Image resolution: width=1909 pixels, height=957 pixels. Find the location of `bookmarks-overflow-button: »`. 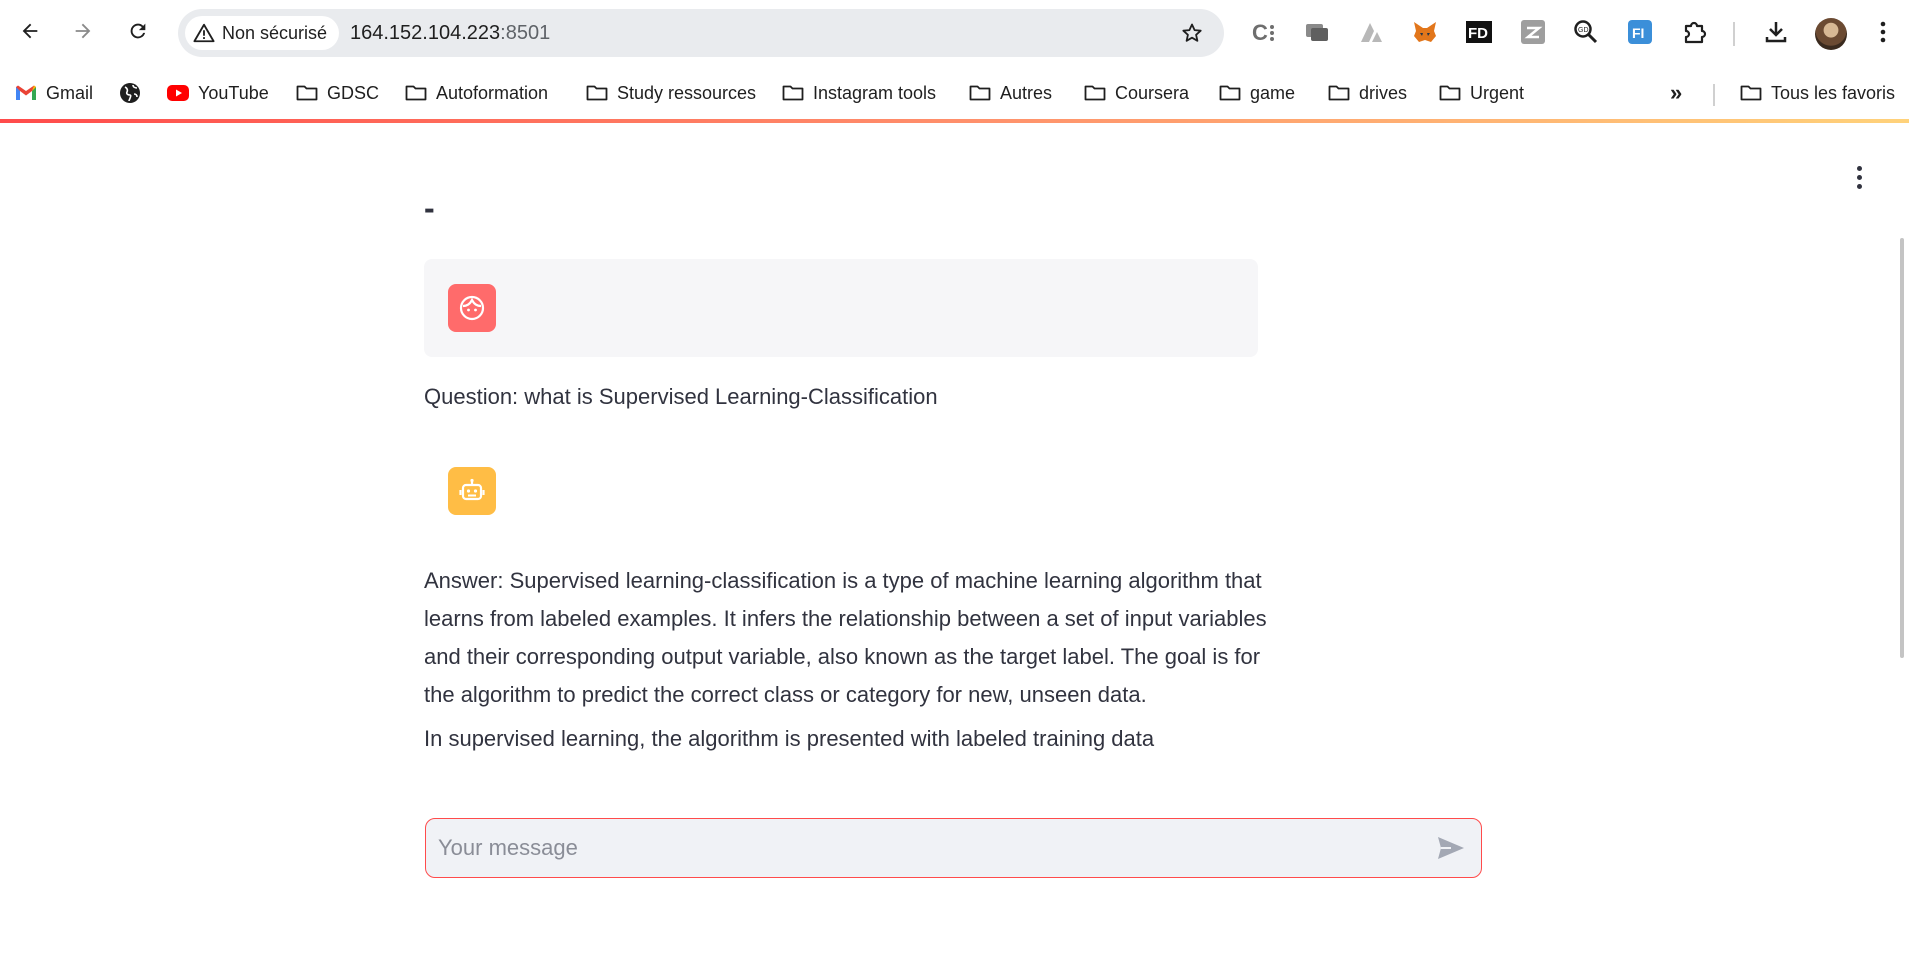

bookmarks-overflow-button: » is located at coordinates (1676, 93).